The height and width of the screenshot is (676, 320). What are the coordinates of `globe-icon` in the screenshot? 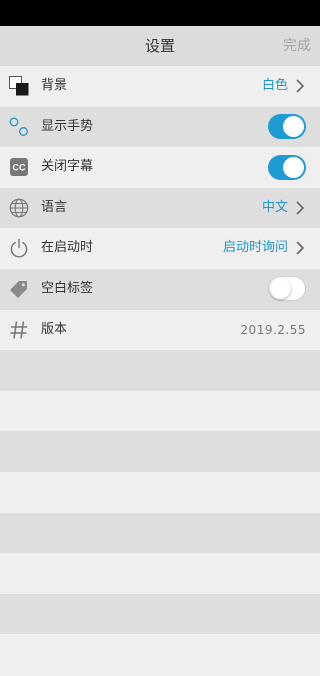 It's located at (19, 208).